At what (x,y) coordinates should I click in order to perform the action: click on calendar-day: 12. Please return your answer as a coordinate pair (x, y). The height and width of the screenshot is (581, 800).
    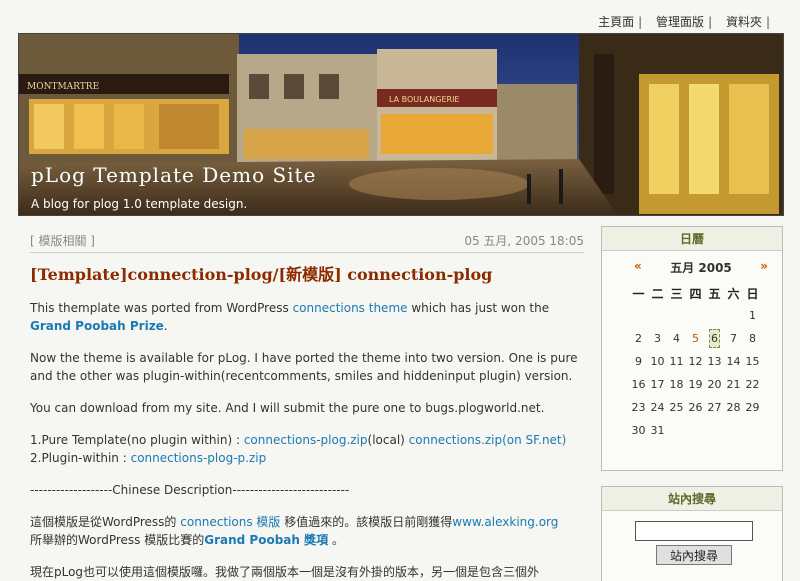
    Looking at the image, I should click on (695, 361).